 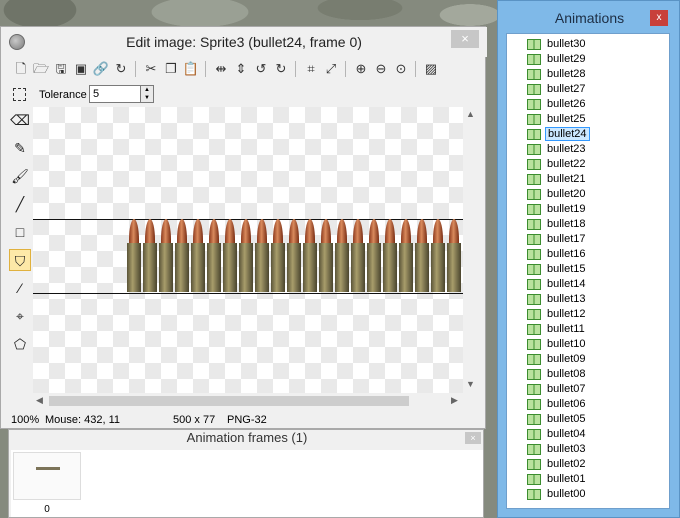 What do you see at coordinates (465, 39) in the screenshot?
I see `editor-close-button: ×` at bounding box center [465, 39].